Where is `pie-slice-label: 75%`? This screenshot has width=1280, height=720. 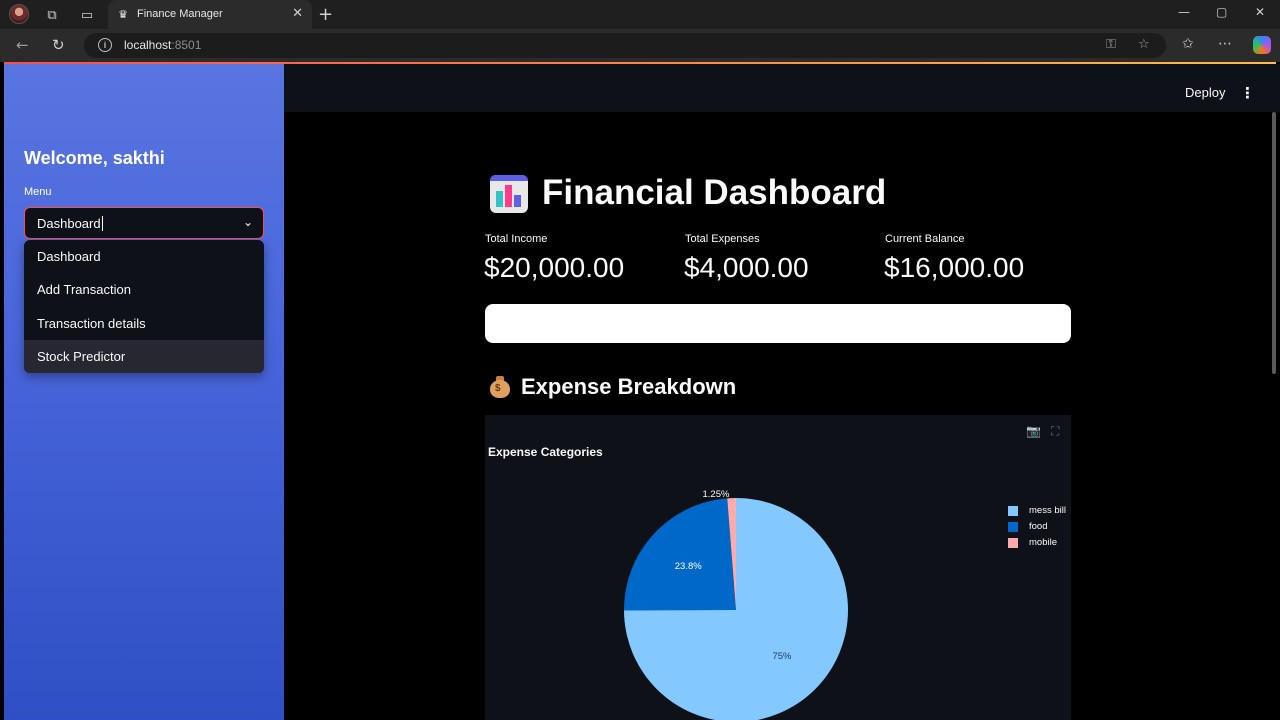
pie-slice-label: 75% is located at coordinates (782, 656).